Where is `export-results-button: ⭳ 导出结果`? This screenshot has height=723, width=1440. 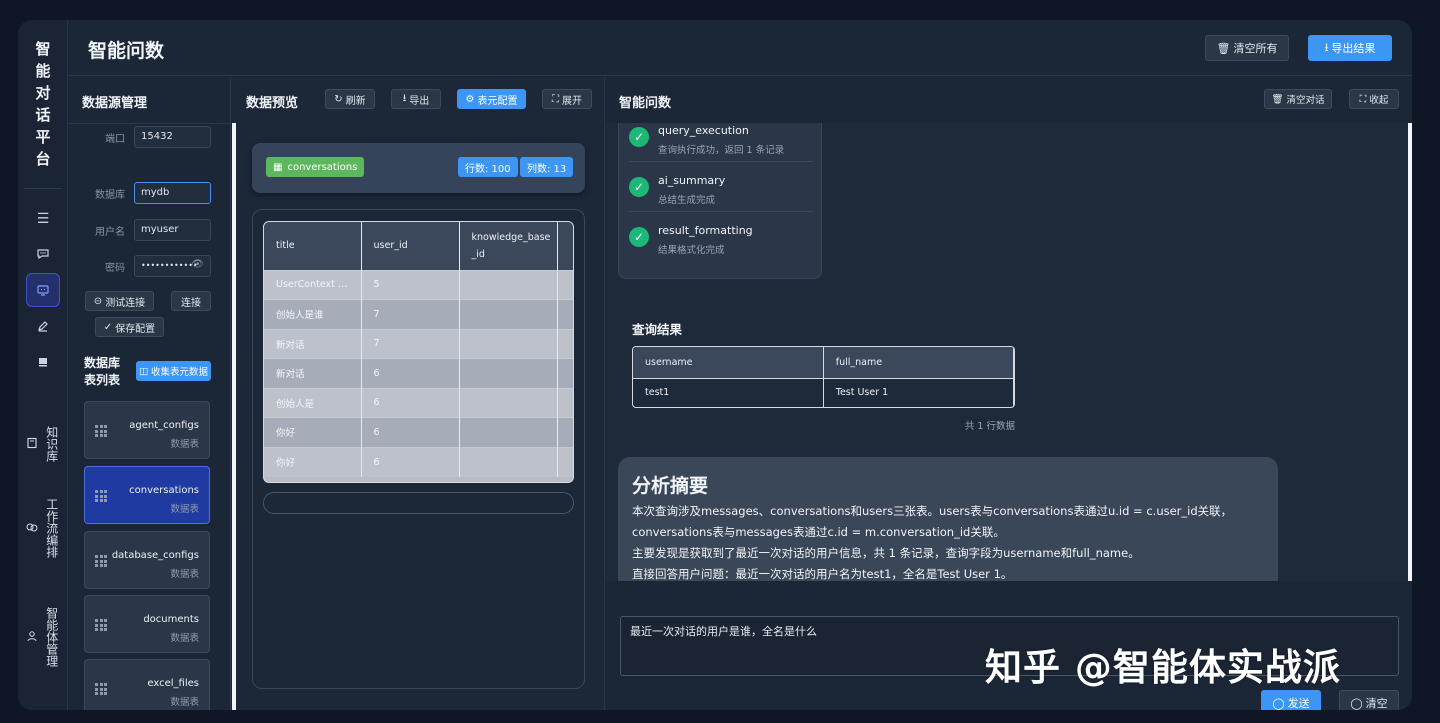 export-results-button: ⭳ 导出结果 is located at coordinates (1350, 48).